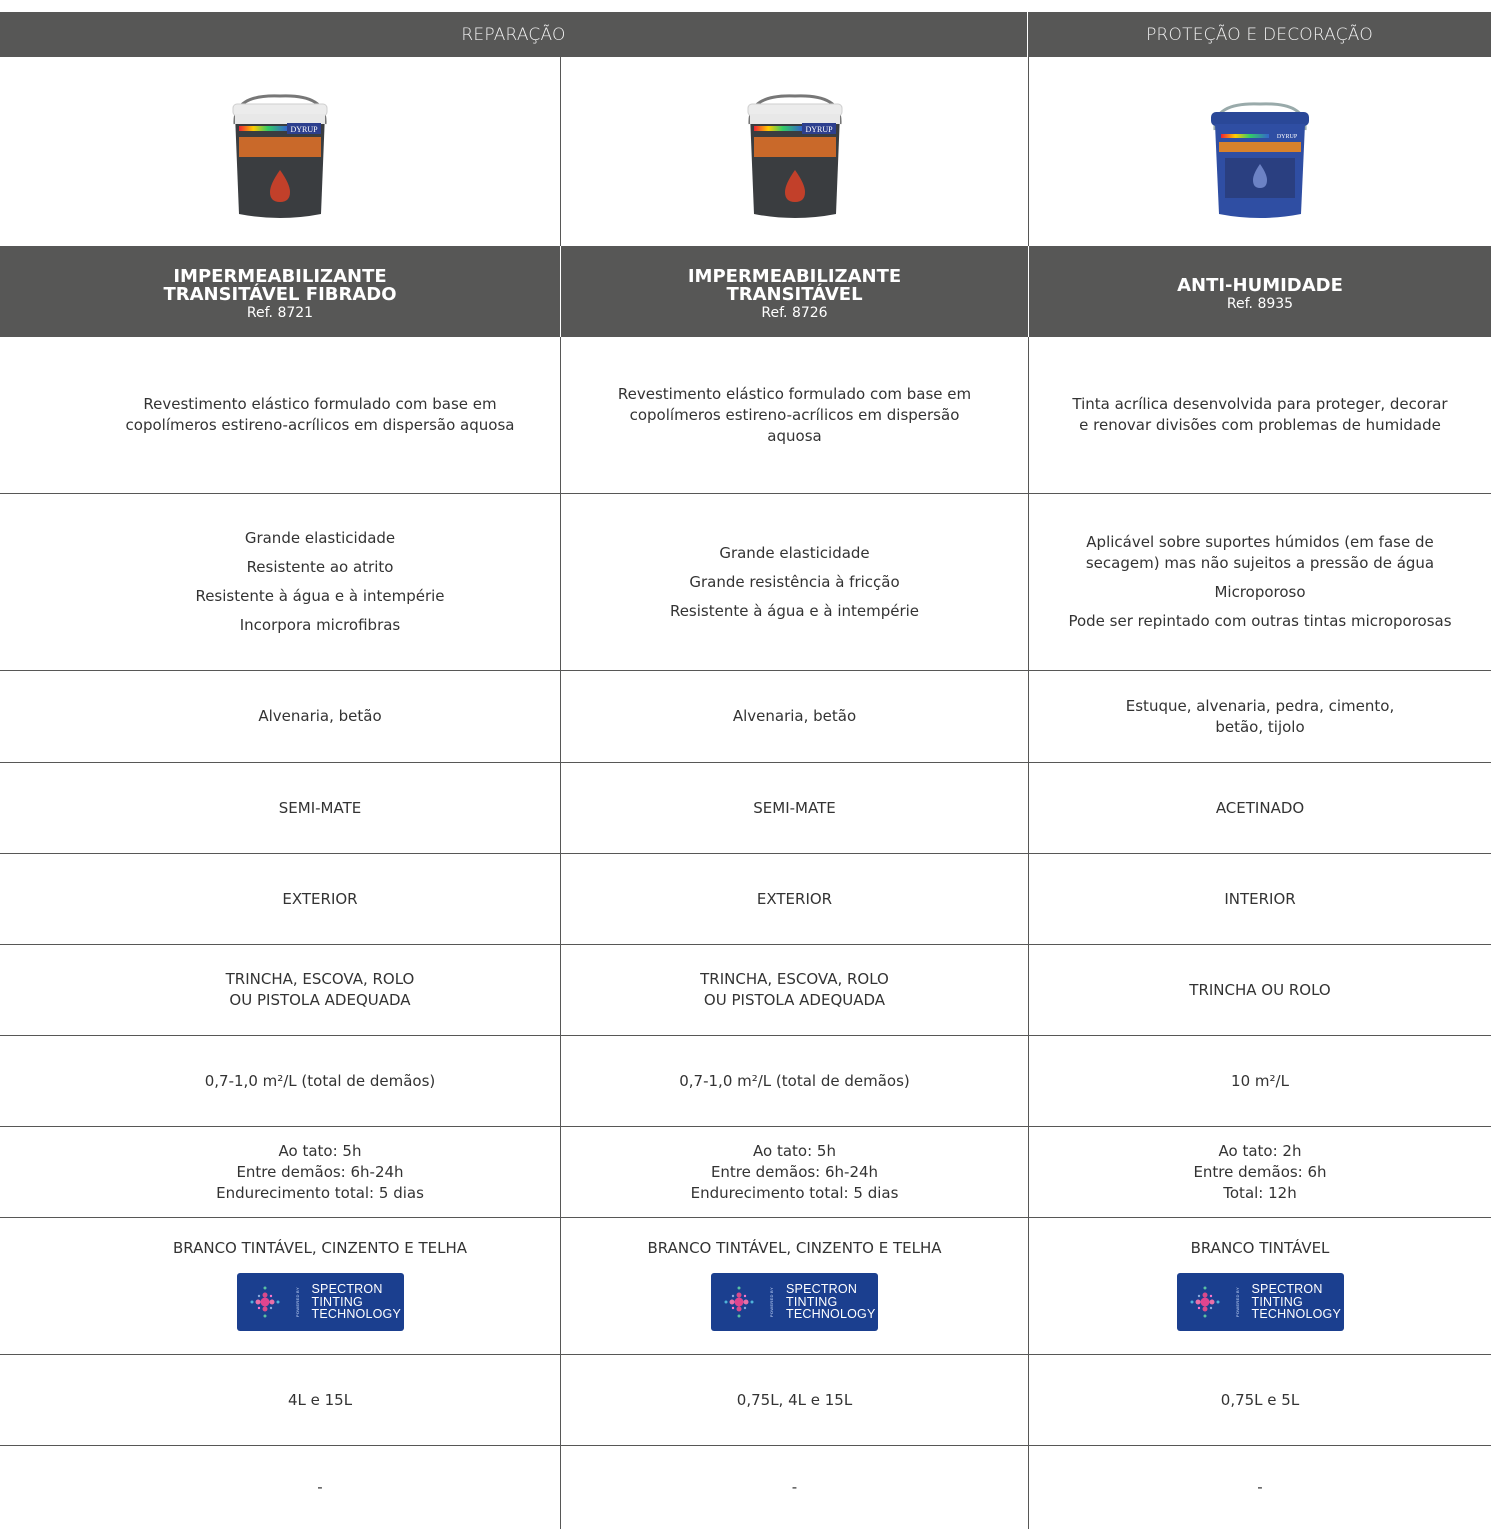  I want to click on product-ref: Ref. 8726, so click(794, 312).